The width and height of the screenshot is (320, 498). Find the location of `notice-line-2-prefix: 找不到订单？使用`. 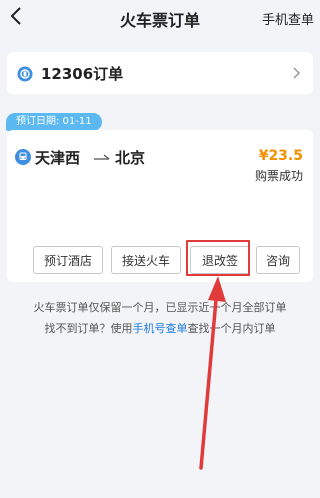

notice-line-2-prefix: 找不到订单？使用 is located at coordinates (88, 328).